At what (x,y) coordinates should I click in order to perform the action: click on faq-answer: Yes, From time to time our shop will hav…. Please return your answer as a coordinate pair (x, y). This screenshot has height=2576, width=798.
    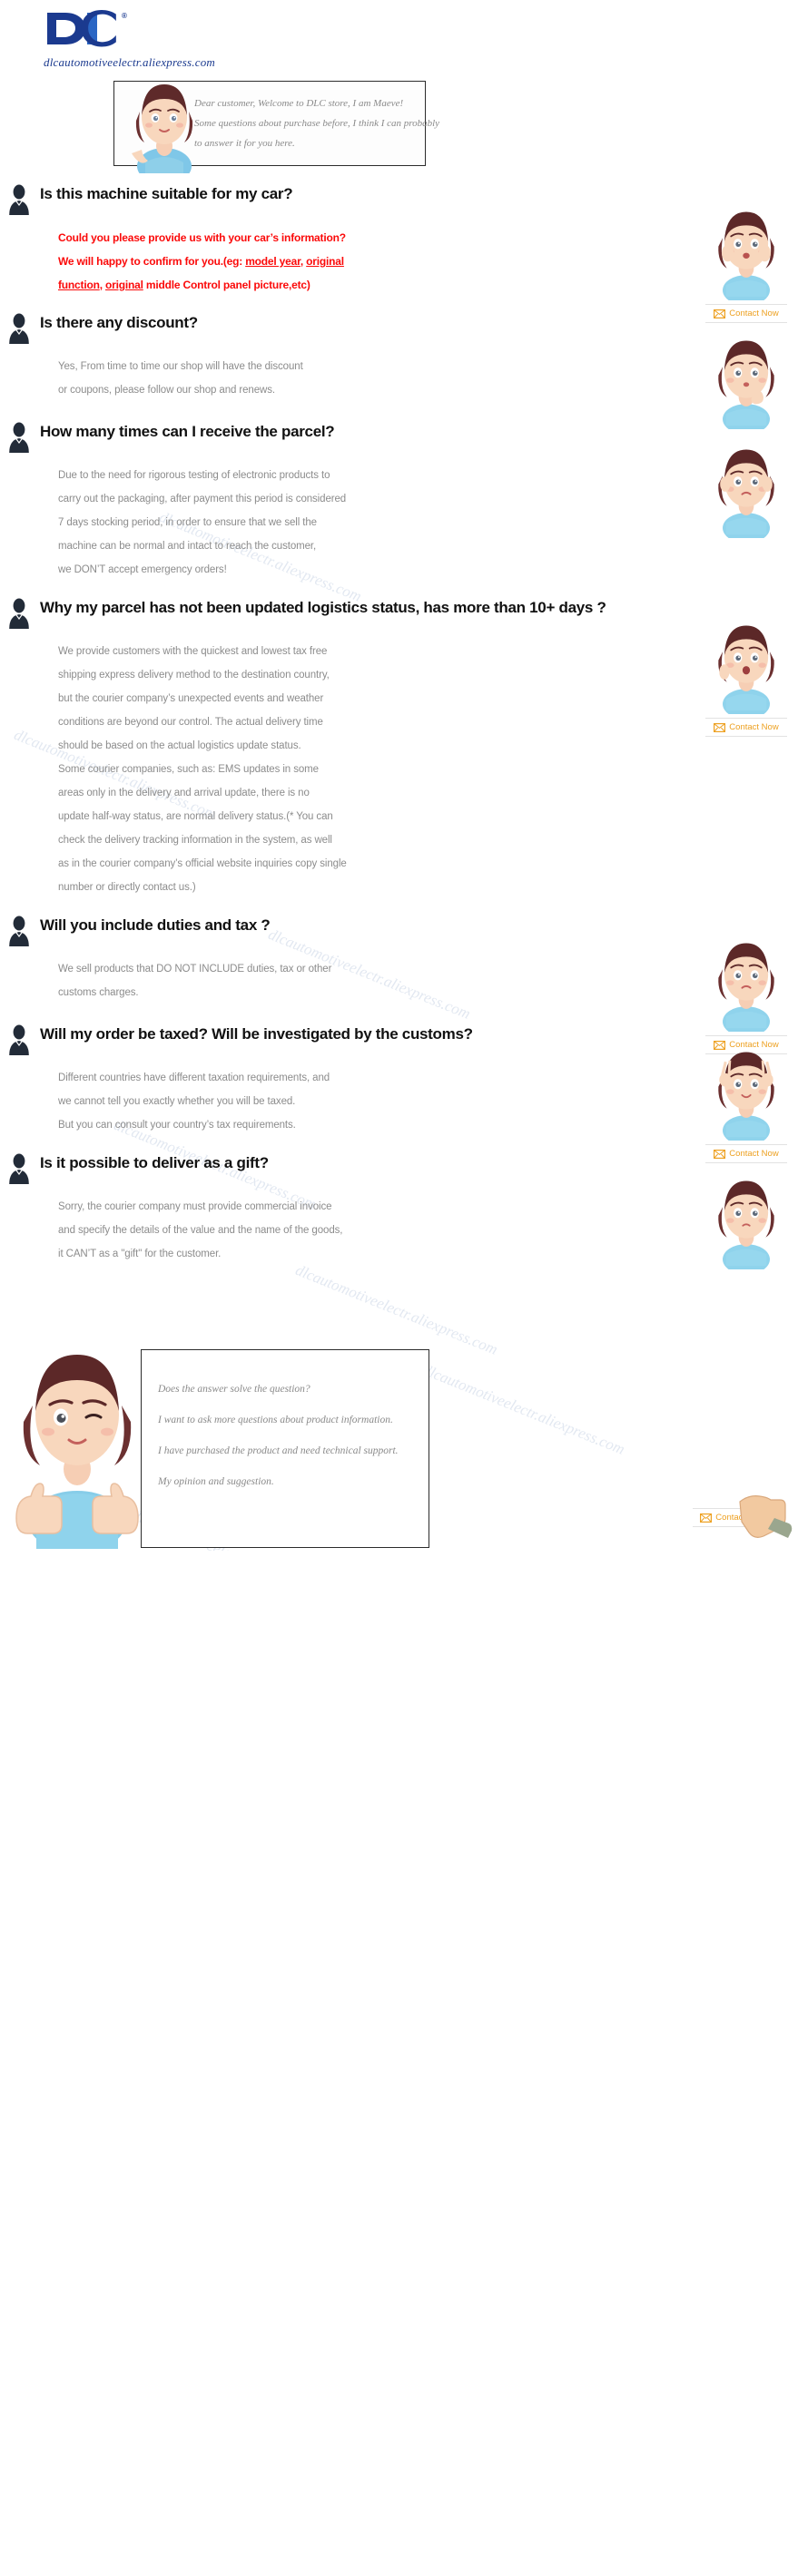
    Looking at the image, I should click on (317, 373).